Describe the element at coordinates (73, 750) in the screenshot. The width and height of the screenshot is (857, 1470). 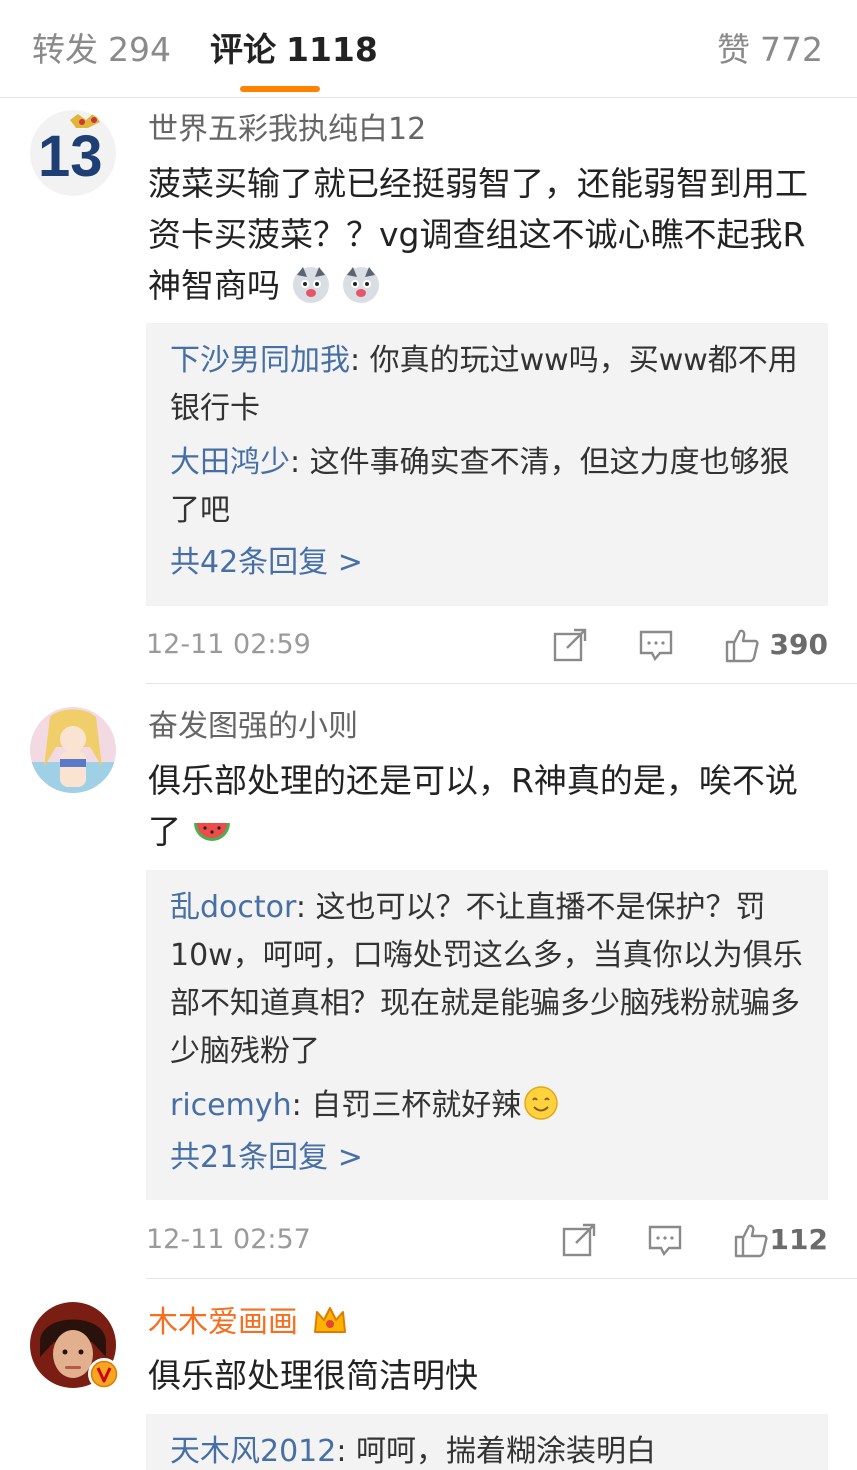
I see `avatar` at that location.